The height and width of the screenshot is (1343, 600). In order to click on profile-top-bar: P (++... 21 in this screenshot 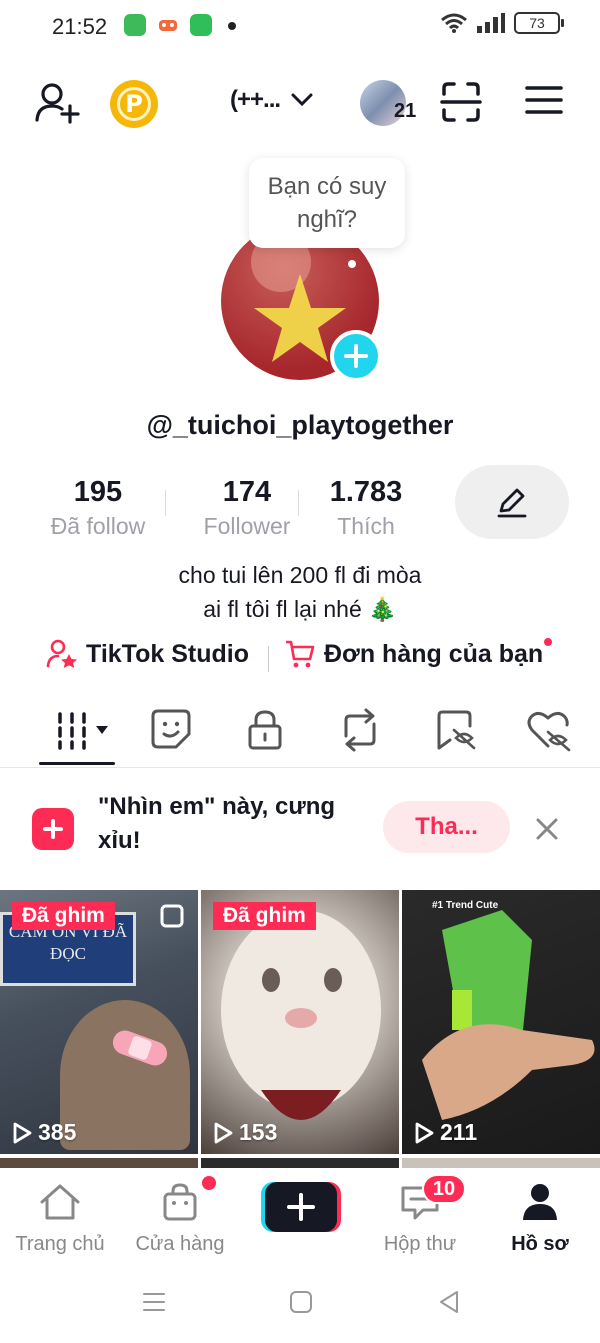, I will do `click(300, 104)`.